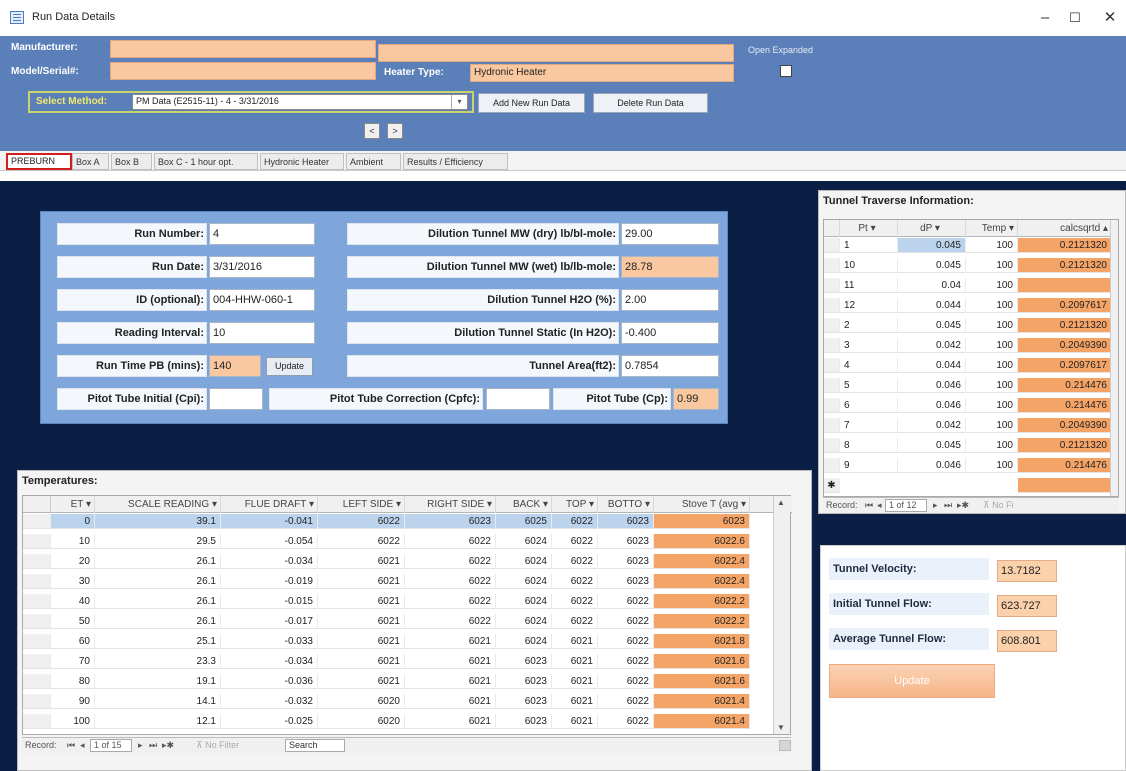 This screenshot has height=771, width=1126. What do you see at coordinates (158, 541) in the screenshot?
I see `temperature-cell: 29.5` at bounding box center [158, 541].